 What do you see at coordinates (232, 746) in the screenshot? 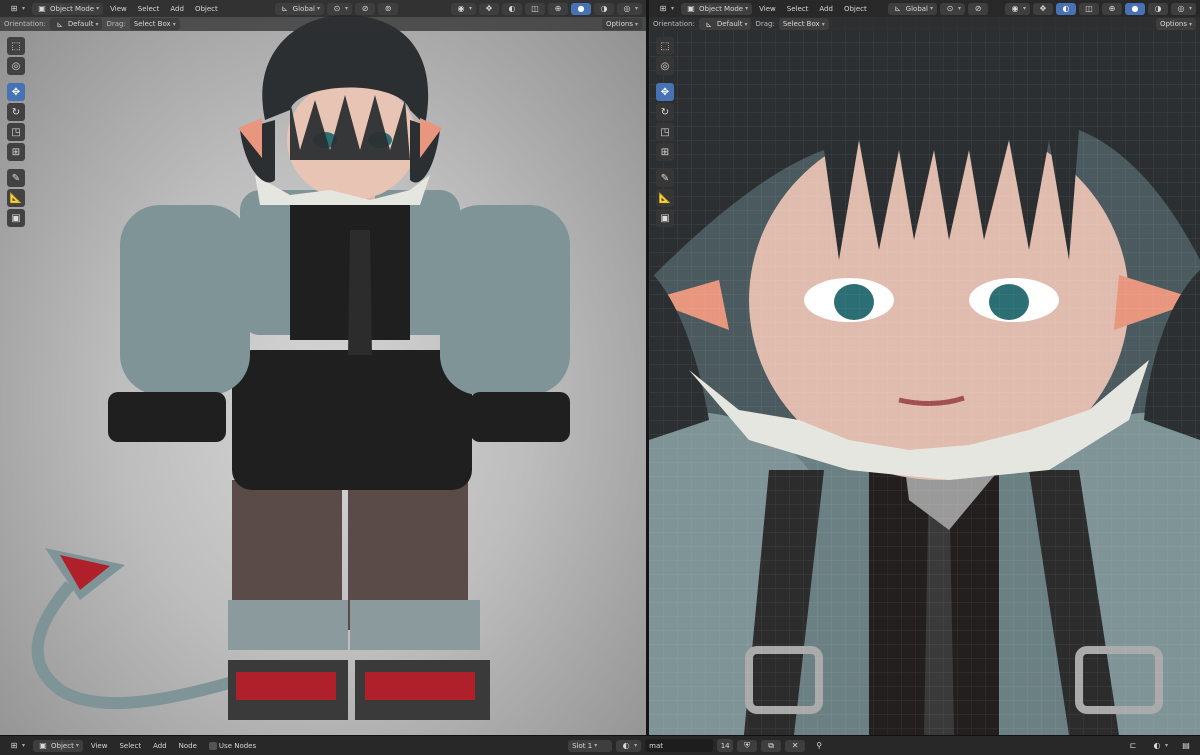
I see `use-nodes-checkbox: Use Nodes` at bounding box center [232, 746].